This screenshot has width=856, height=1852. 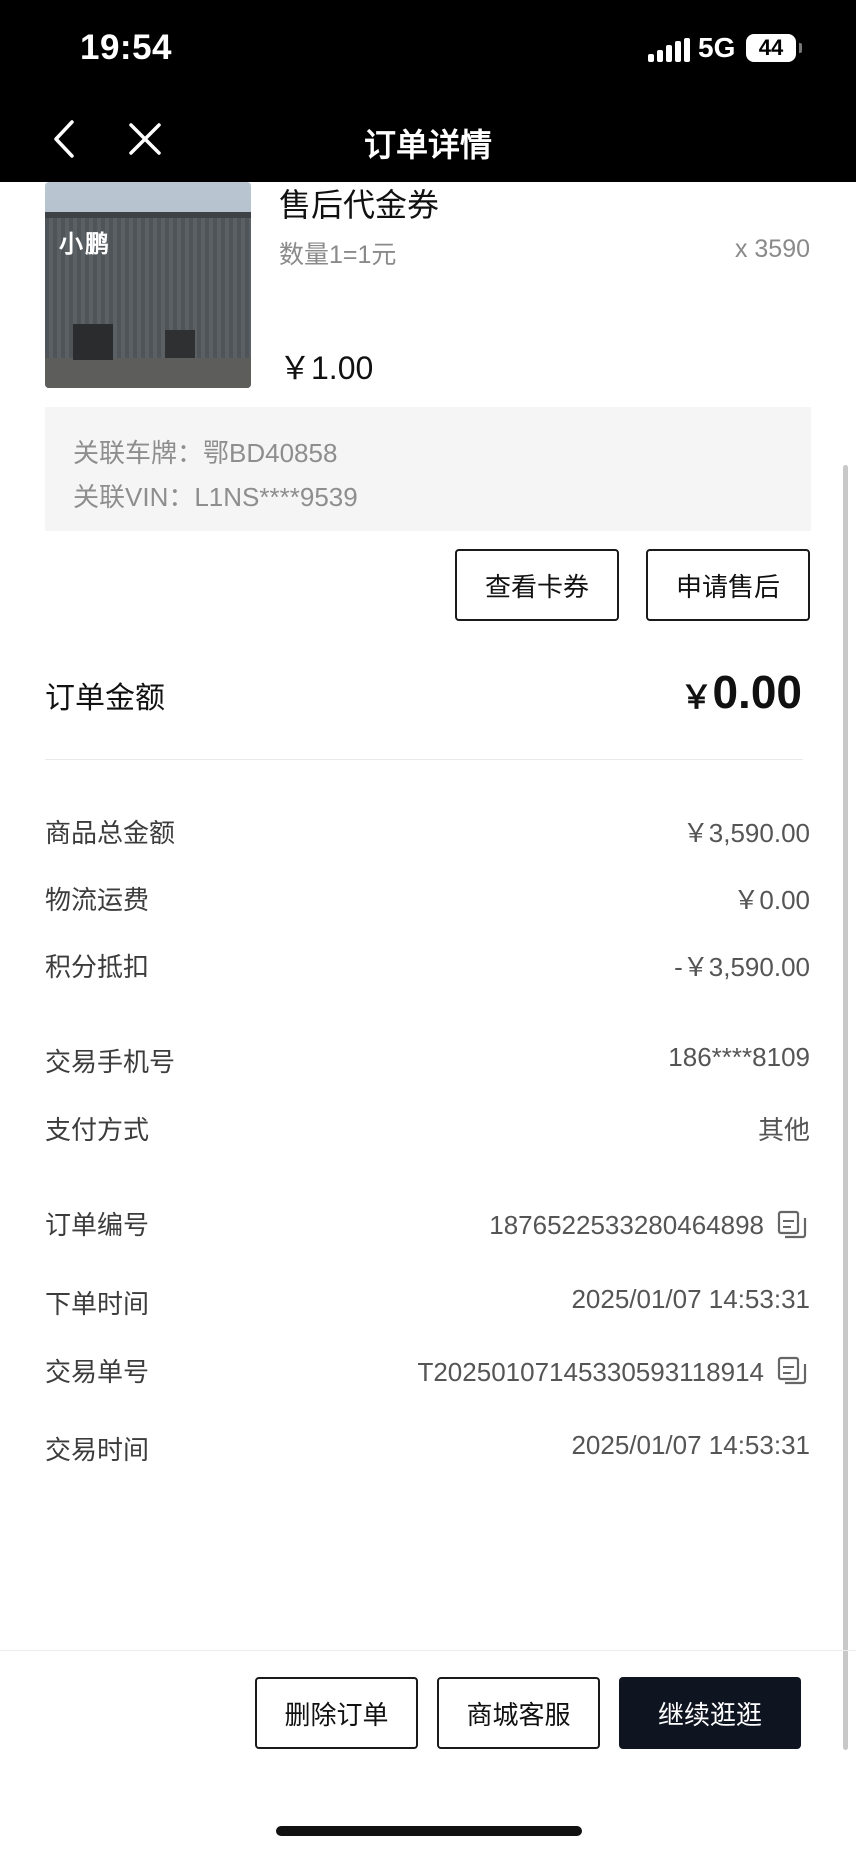 I want to click on transaction-time-label: 交易时间, so click(x=97, y=1450).